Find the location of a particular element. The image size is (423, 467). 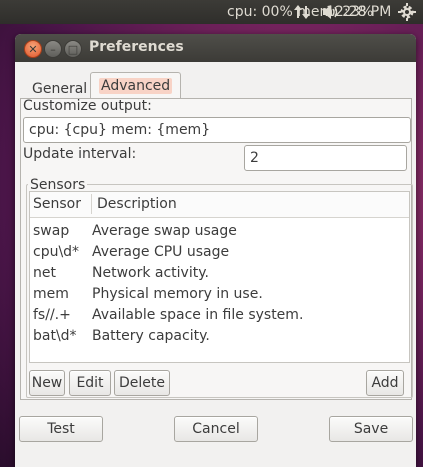

sensor-cell: cpu\d* is located at coordinates (56, 252).